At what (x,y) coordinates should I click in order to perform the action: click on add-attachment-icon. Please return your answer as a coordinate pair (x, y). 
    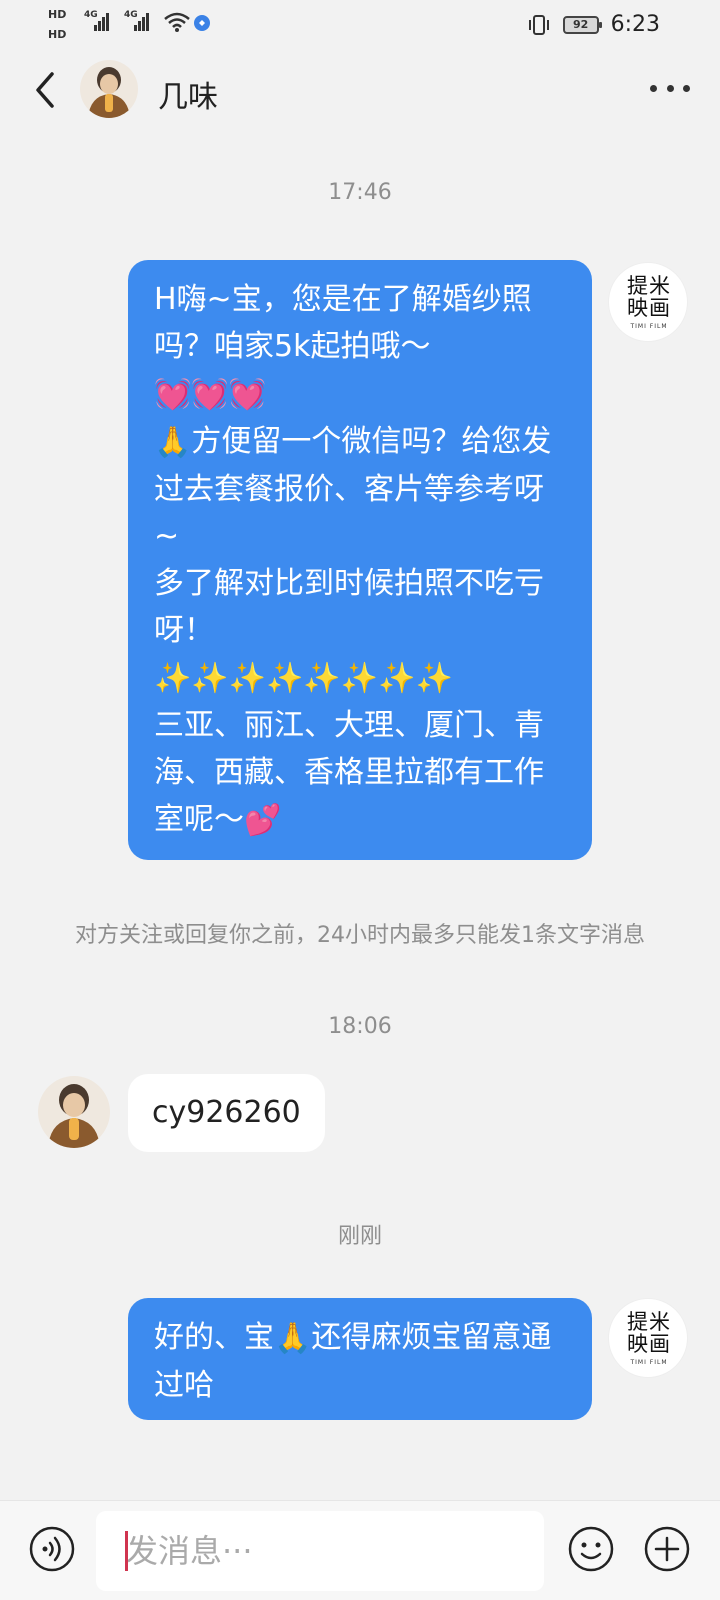
    Looking at the image, I should click on (667, 1549).